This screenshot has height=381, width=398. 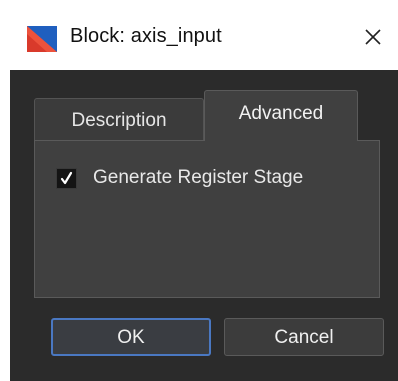 I want to click on tab-description: Description, so click(x=119, y=120).